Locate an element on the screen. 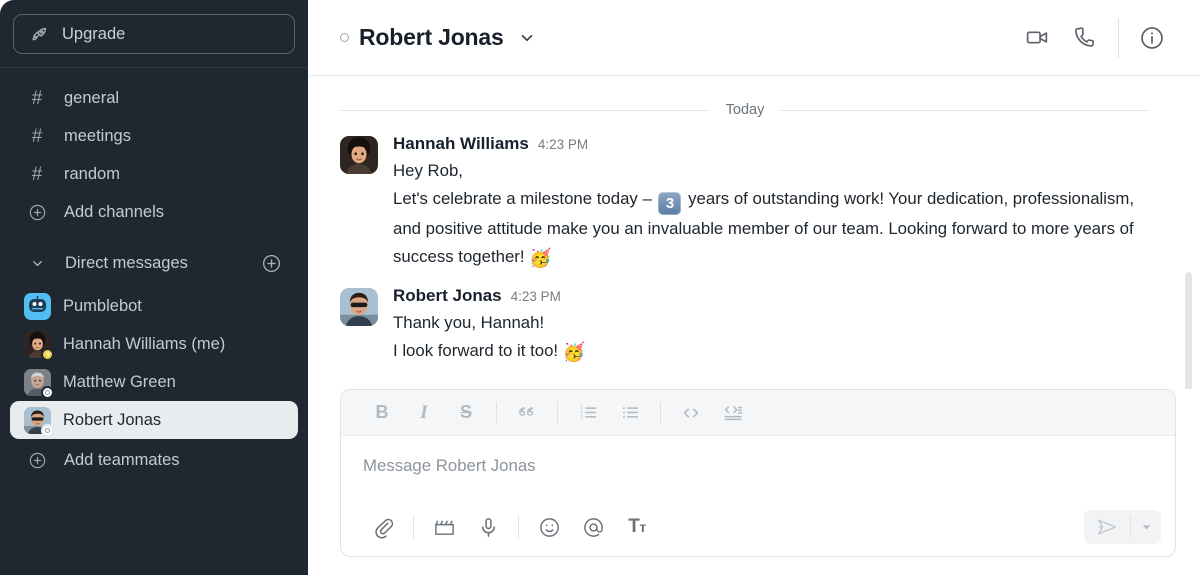 The width and height of the screenshot is (1200, 575). sidebar-item-pumblebot: Pumblebot is located at coordinates (154, 306).